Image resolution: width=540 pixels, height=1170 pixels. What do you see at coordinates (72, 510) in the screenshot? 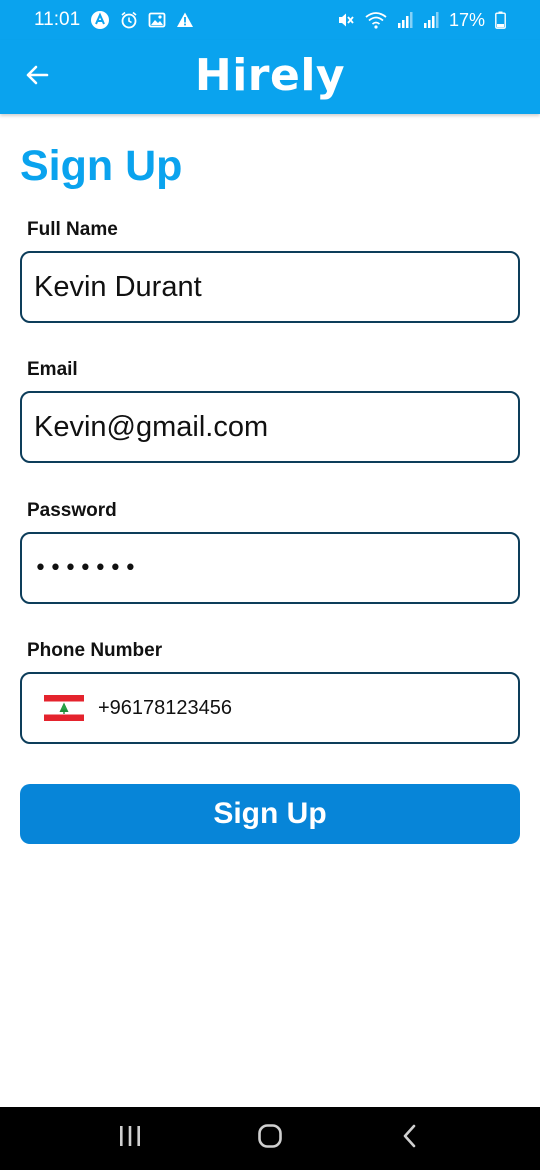
I see `password-label: Password` at bounding box center [72, 510].